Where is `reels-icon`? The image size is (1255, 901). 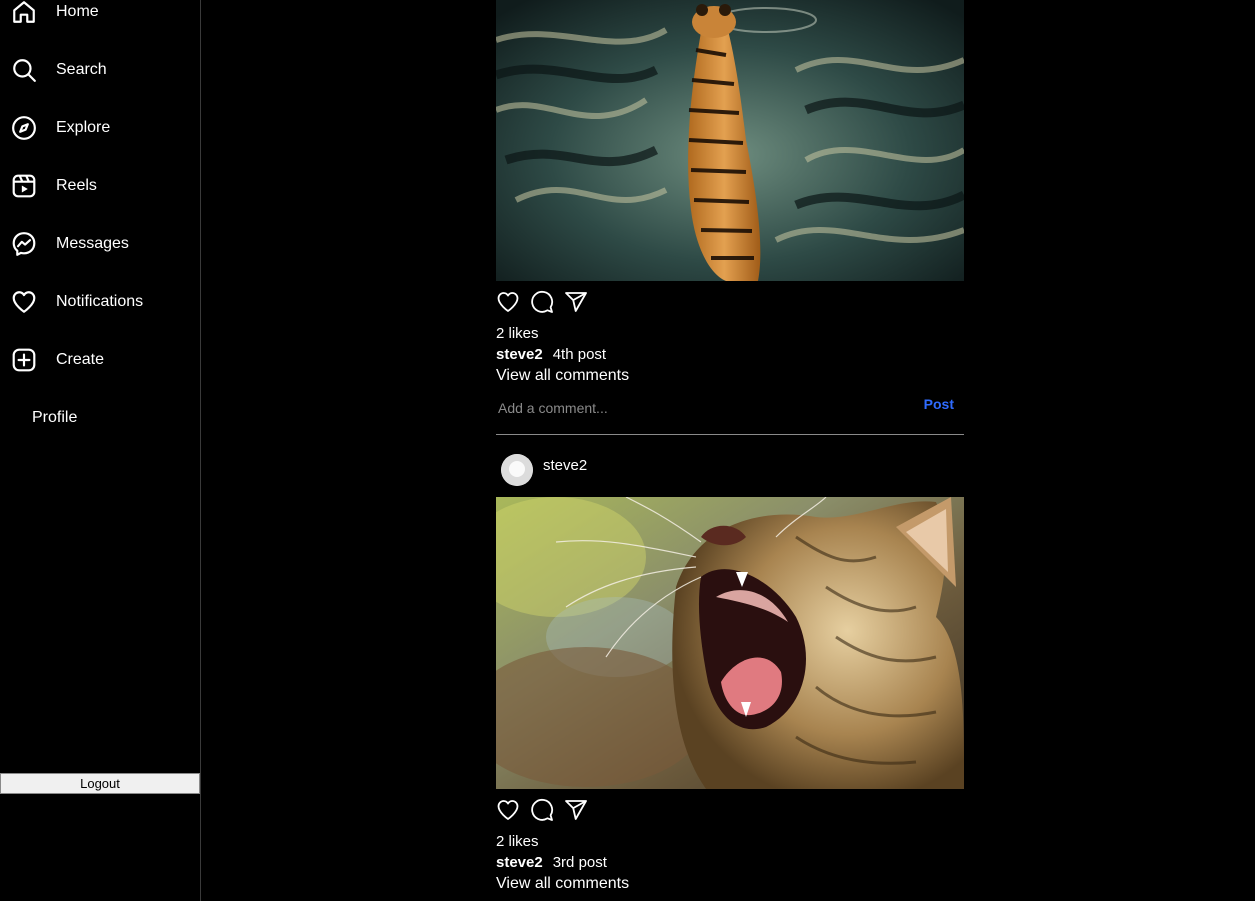
reels-icon is located at coordinates (24, 186).